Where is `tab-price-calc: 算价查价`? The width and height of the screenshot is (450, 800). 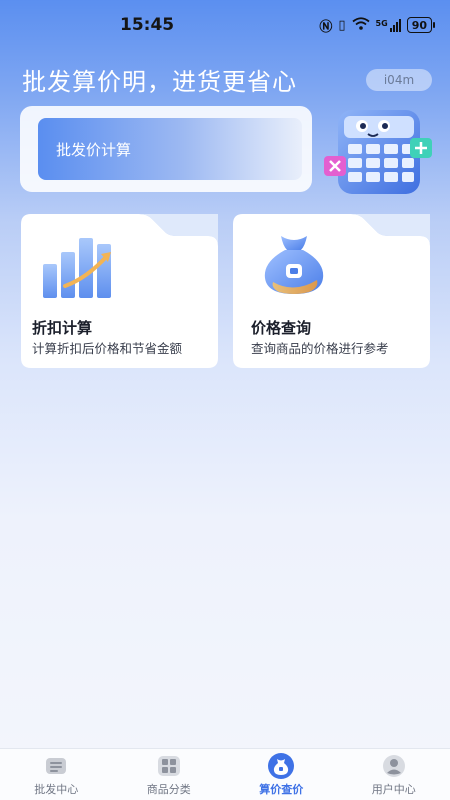
tab-price-calc: 算价查价 is located at coordinates (281, 773).